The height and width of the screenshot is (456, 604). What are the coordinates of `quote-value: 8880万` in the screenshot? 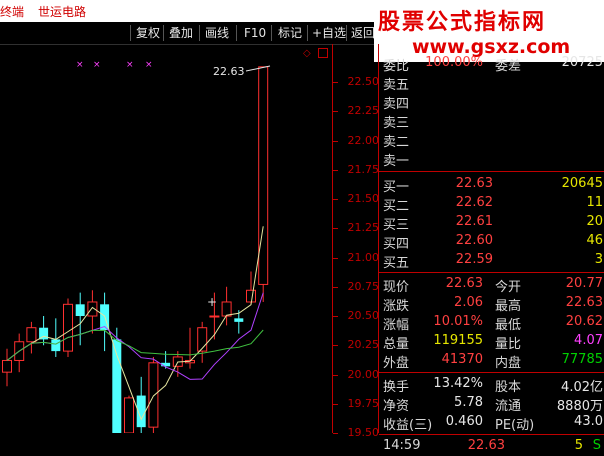 It's located at (579, 406).